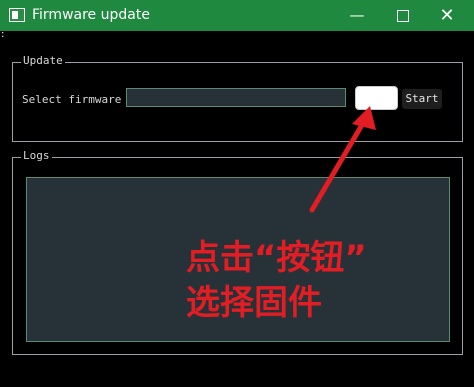 Image resolution: width=474 pixels, height=387 pixels. I want to click on title-bar: Firmware update — ✕, so click(237, 15).